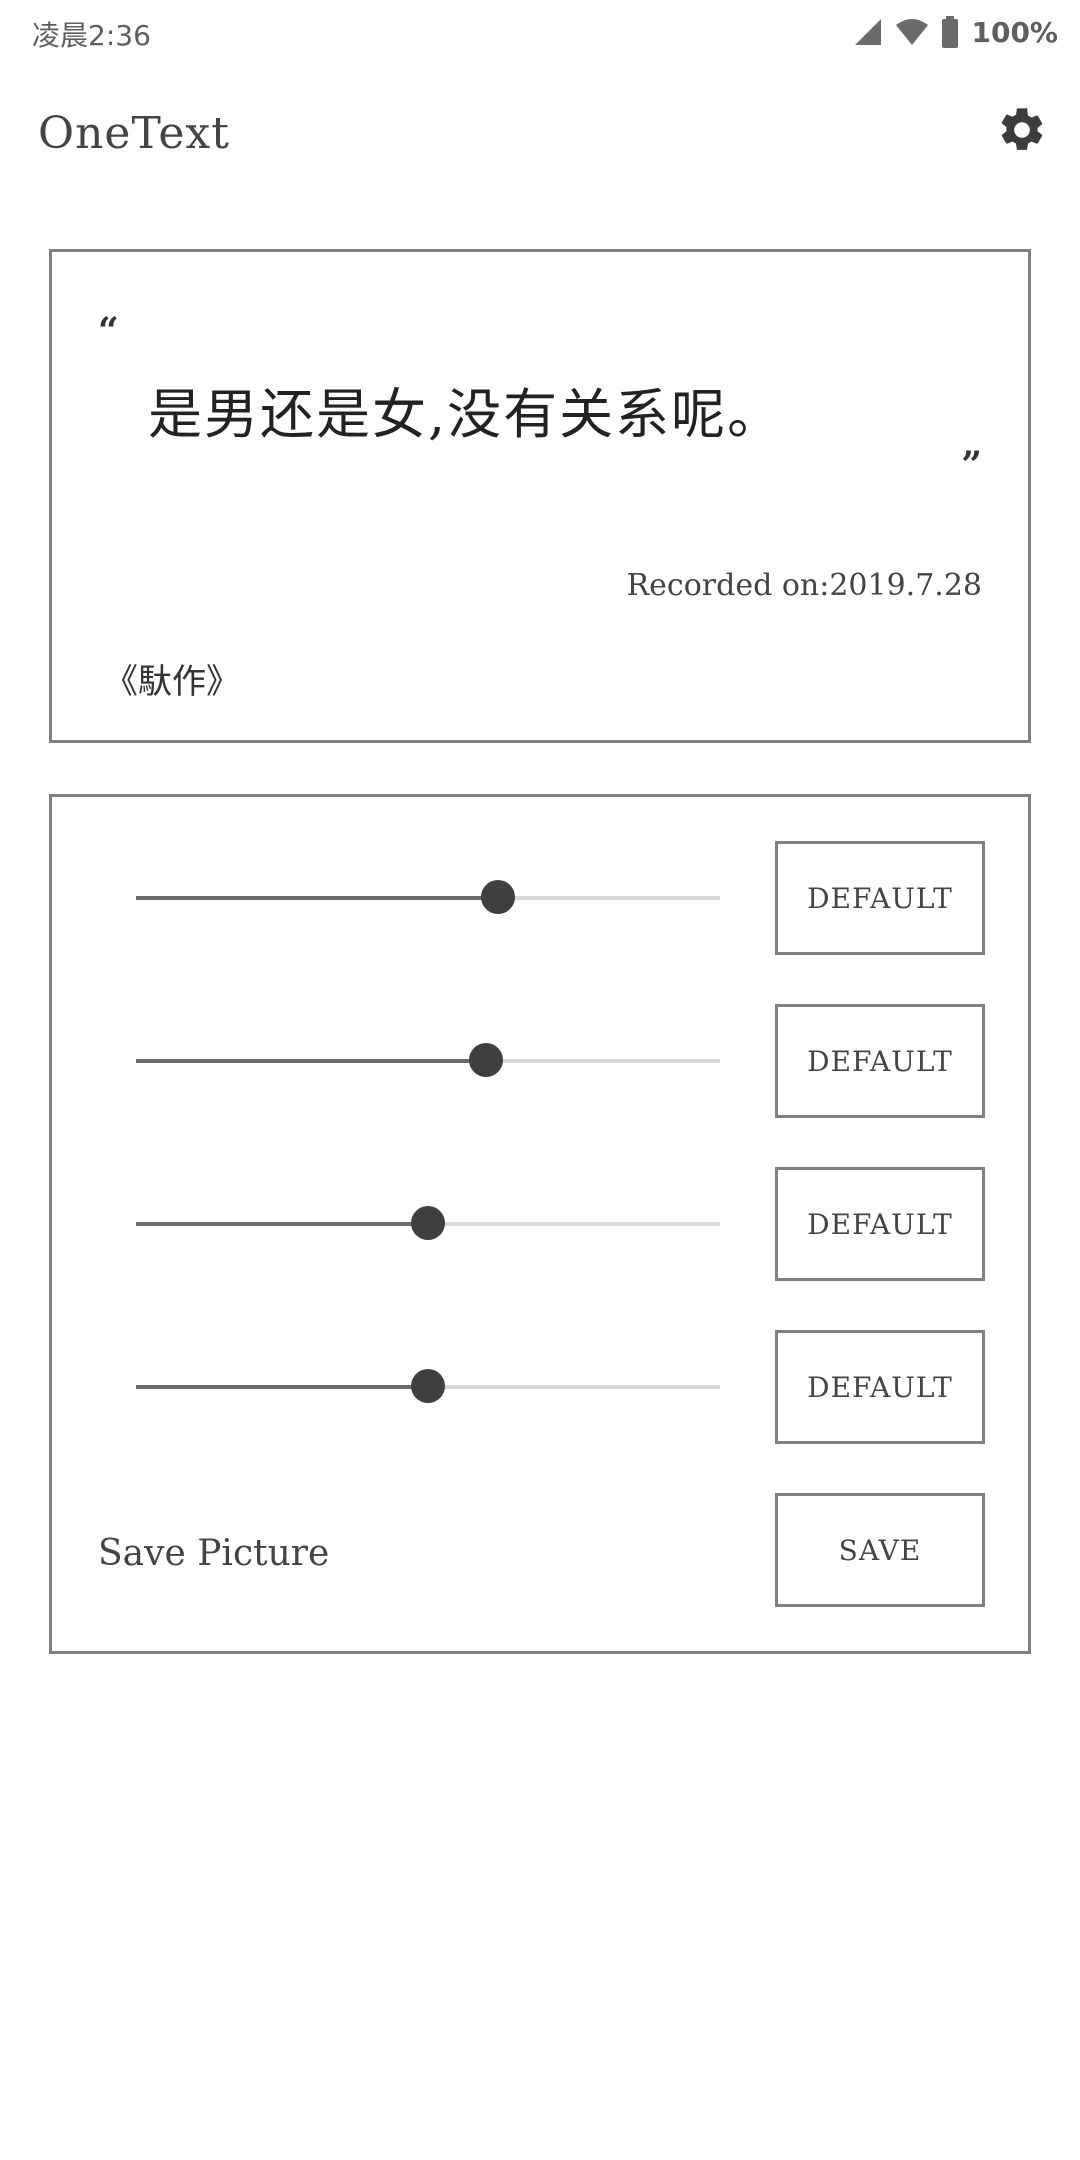 This screenshot has height=2160, width=1080. Describe the element at coordinates (134, 133) in the screenshot. I see `app-title: OneText` at that location.